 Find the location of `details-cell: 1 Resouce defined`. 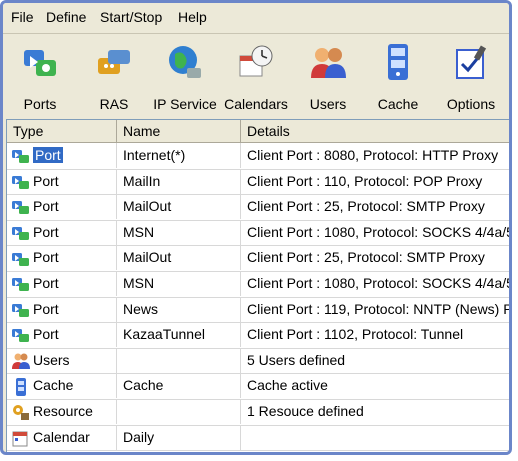

details-cell: 1 Resouce defined is located at coordinates (305, 411).